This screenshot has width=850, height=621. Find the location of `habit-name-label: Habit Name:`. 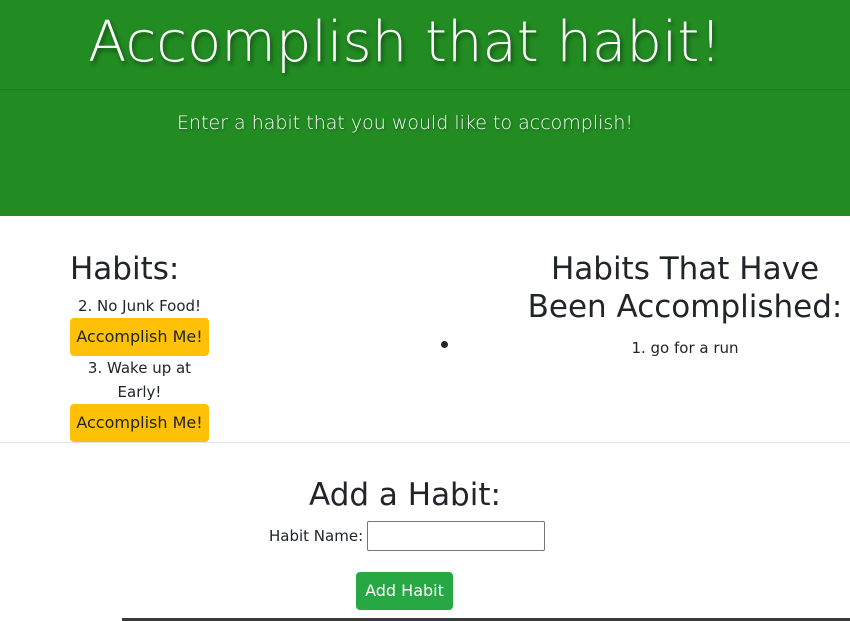

habit-name-label: Habit Name: is located at coordinates (316, 536).